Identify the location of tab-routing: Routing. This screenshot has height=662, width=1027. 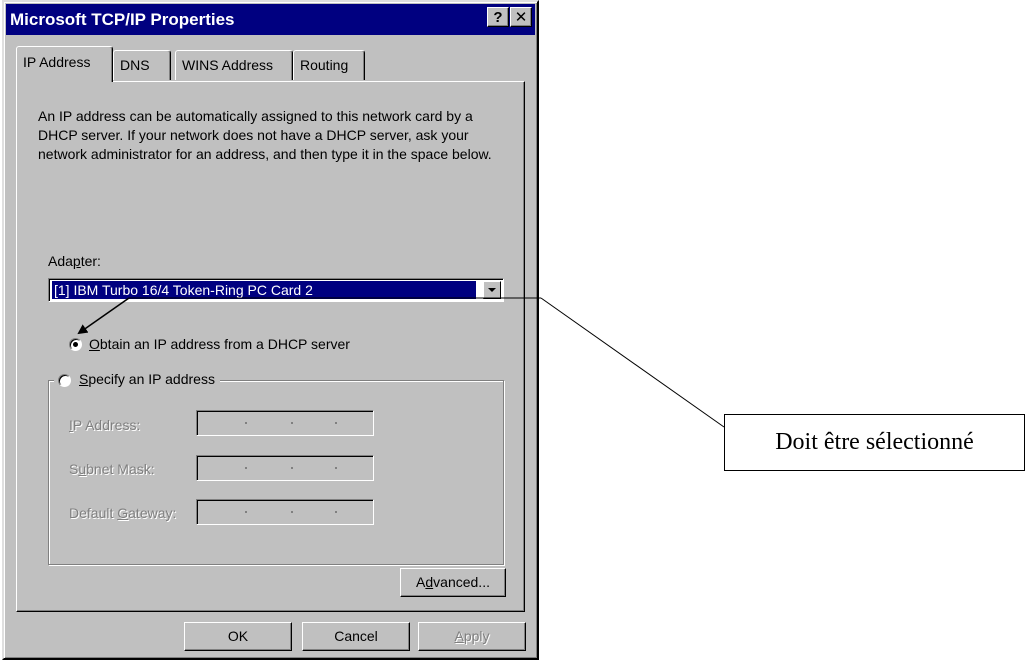
(329, 65).